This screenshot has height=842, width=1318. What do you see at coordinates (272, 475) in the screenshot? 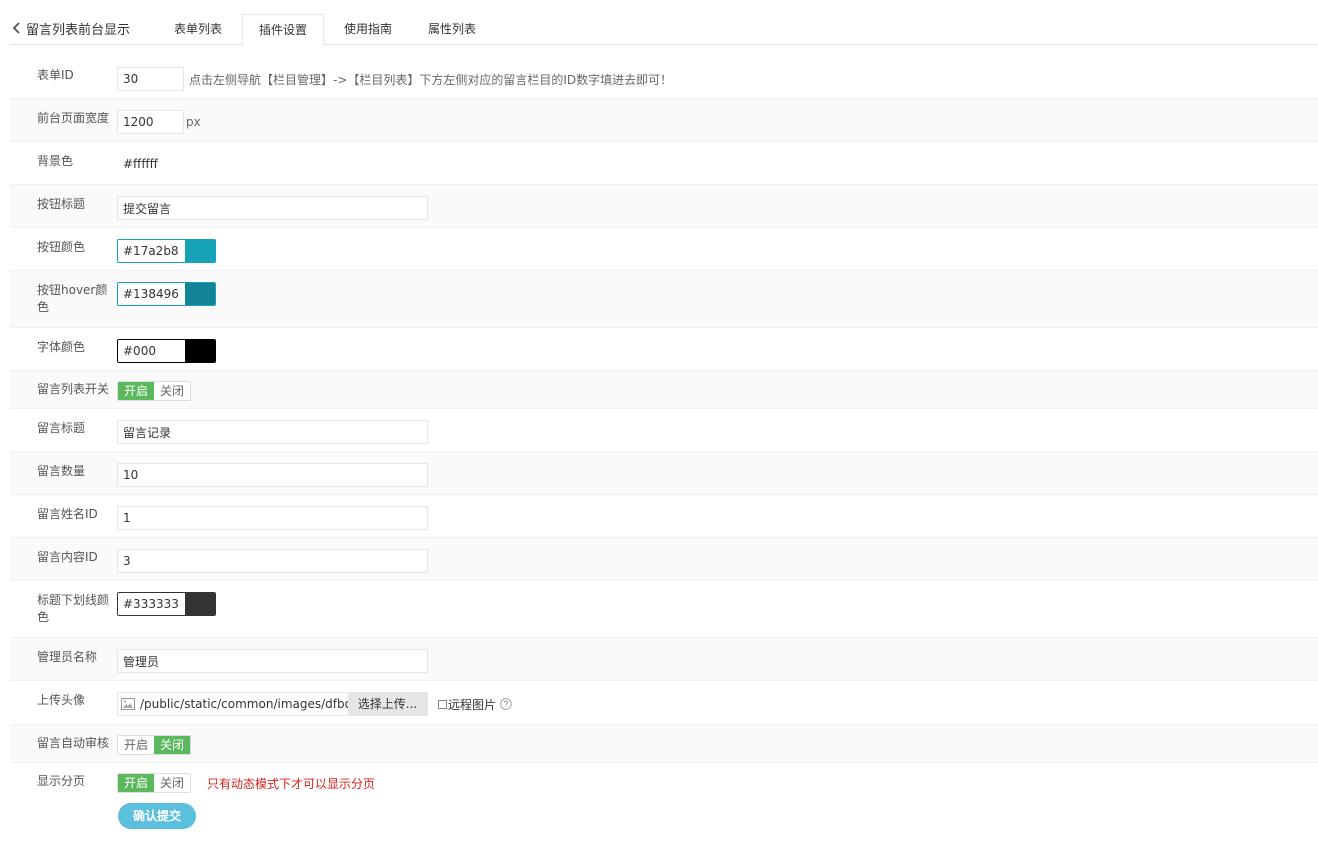
I see `message-count-input` at bounding box center [272, 475].